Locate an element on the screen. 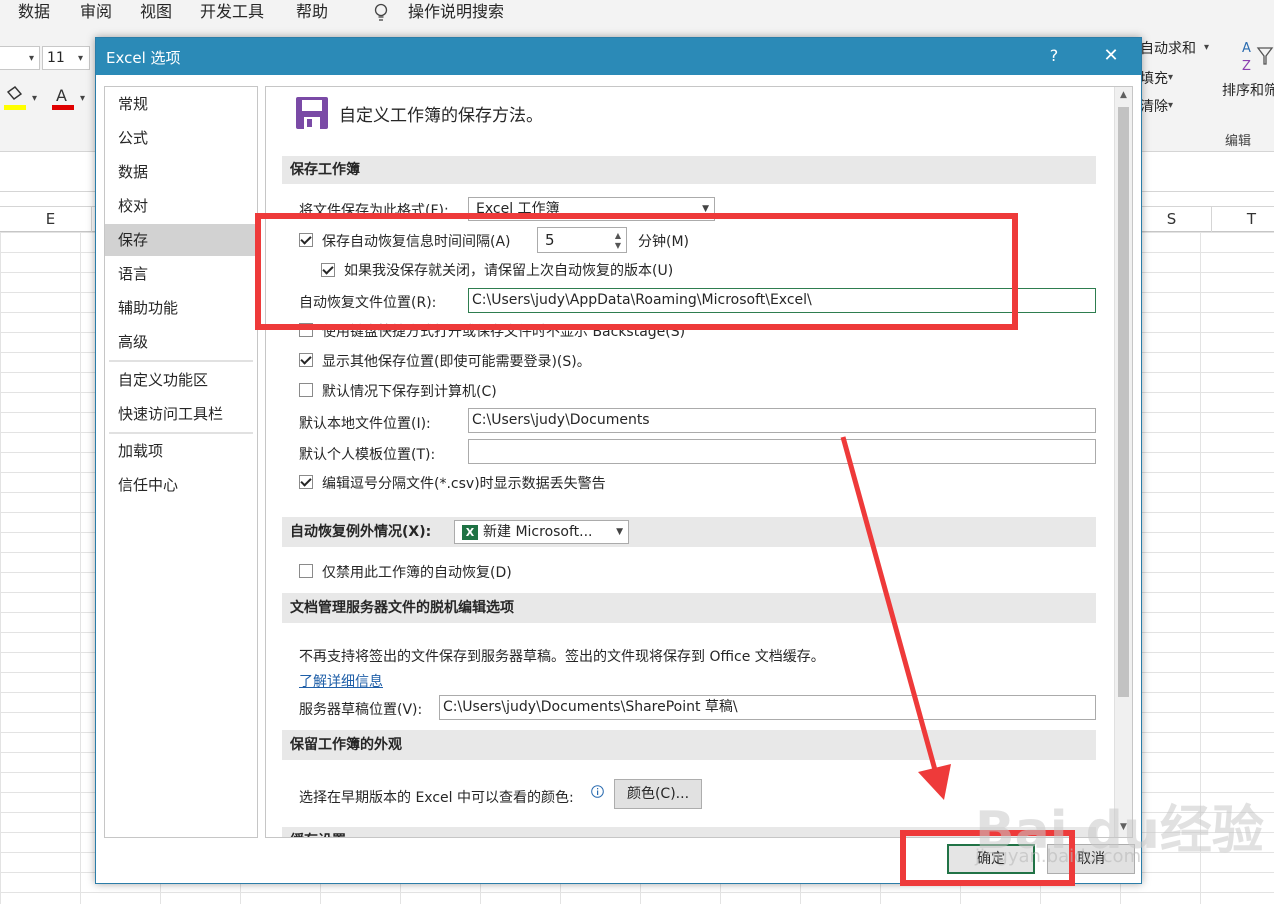 The width and height of the screenshot is (1274, 904). save-disk-icon is located at coordinates (312, 113).